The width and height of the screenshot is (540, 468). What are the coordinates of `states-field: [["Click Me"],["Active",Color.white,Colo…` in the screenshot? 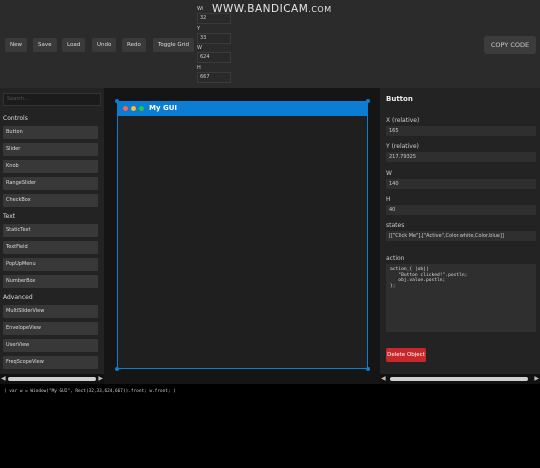 It's located at (461, 236).